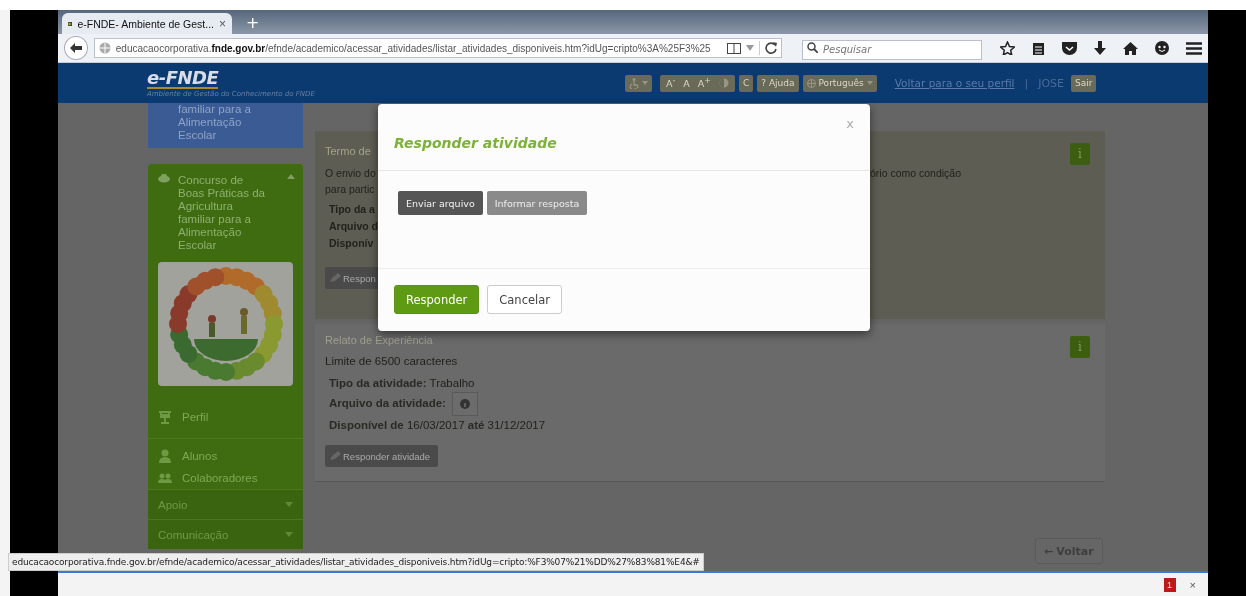 The height and width of the screenshot is (596, 1246). I want to click on reset-button: C, so click(746, 83).